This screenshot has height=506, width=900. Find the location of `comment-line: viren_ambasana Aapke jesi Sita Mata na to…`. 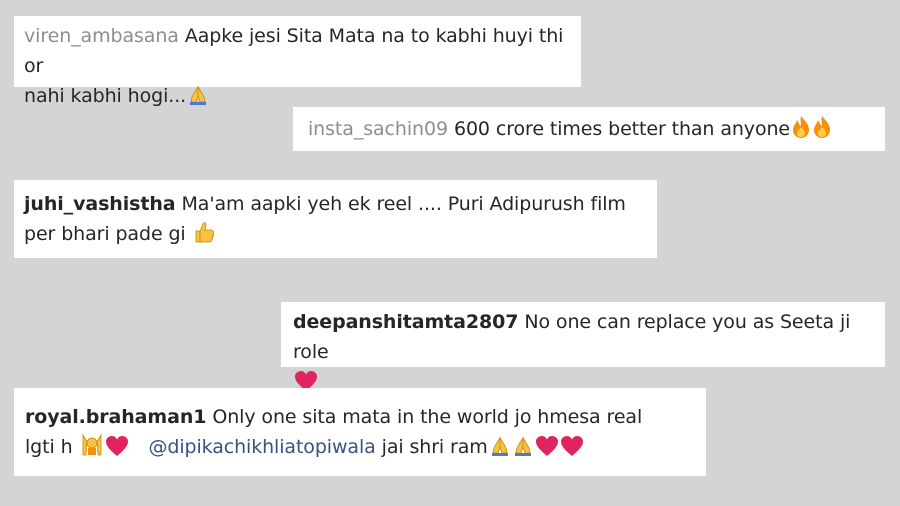

comment-line: viren_ambasana Aapke jesi Sita Mata na to… is located at coordinates (302, 51).